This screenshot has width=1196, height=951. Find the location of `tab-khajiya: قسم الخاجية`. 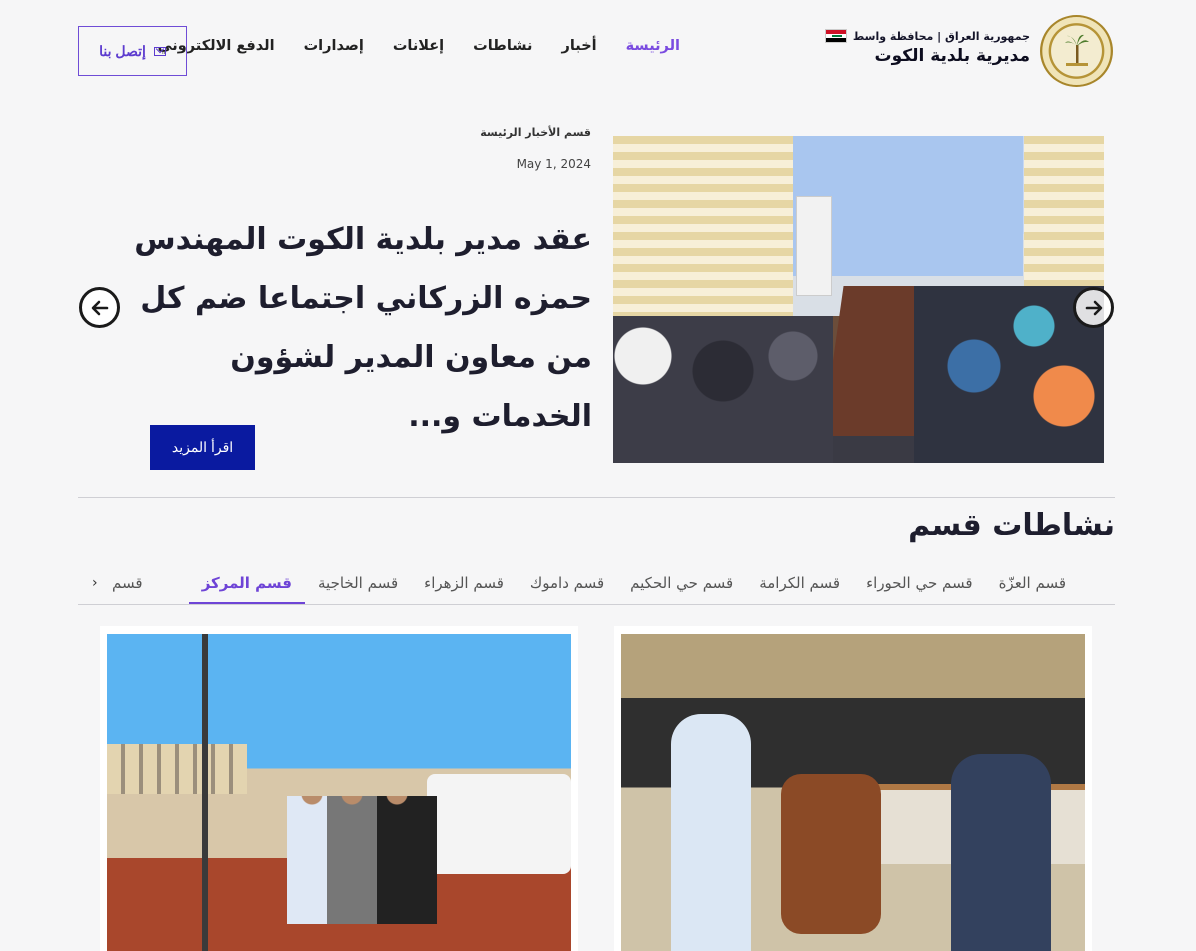

tab-khajiya: قسم الخاجية is located at coordinates (358, 585).